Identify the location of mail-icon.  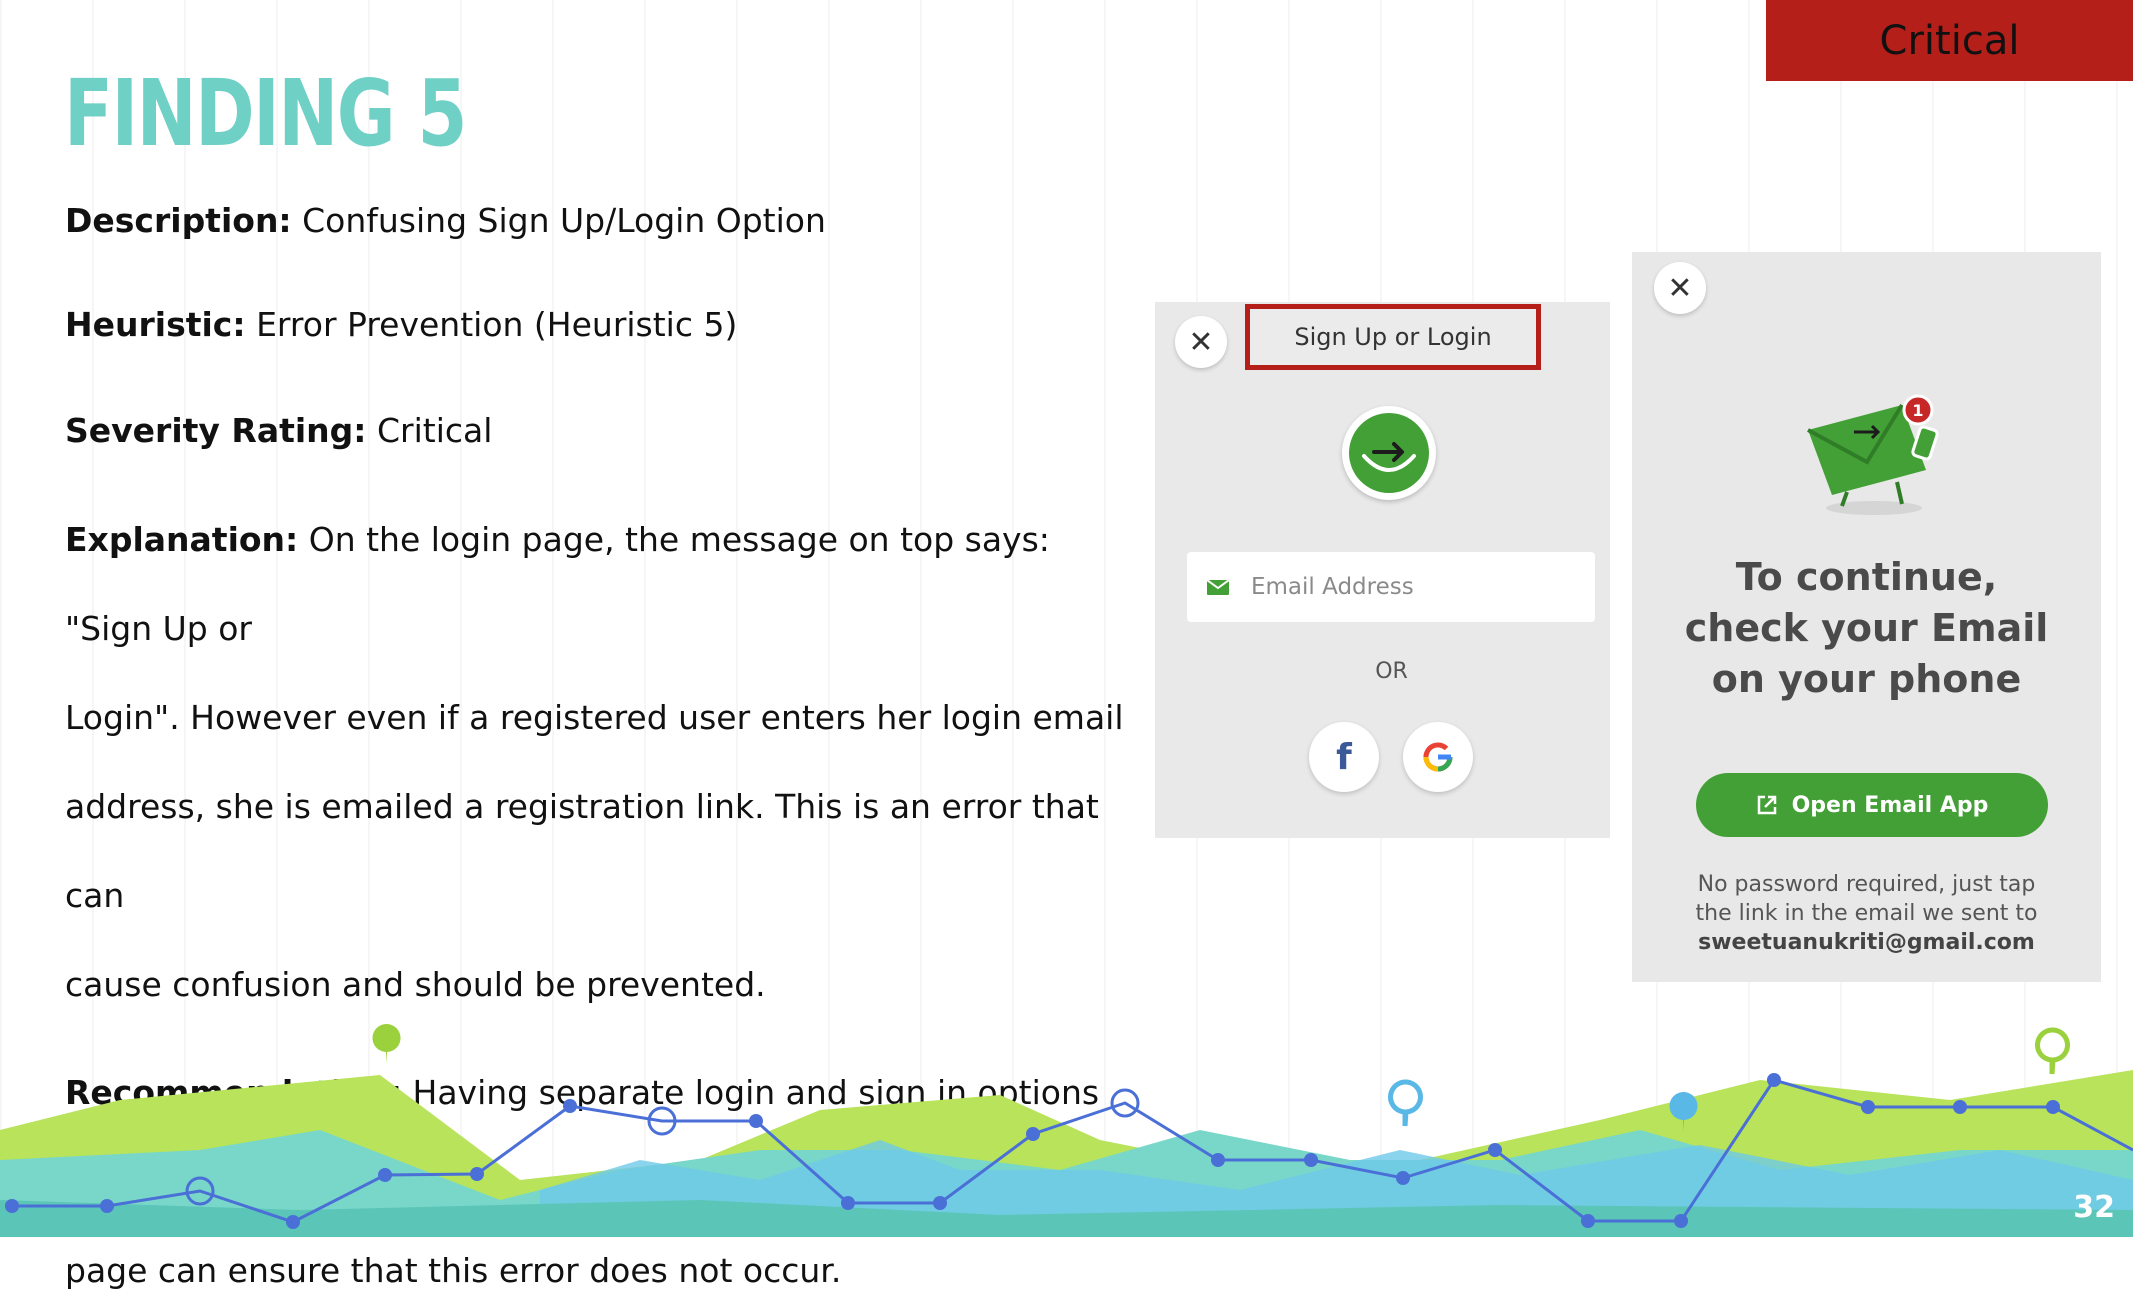
(1218, 587).